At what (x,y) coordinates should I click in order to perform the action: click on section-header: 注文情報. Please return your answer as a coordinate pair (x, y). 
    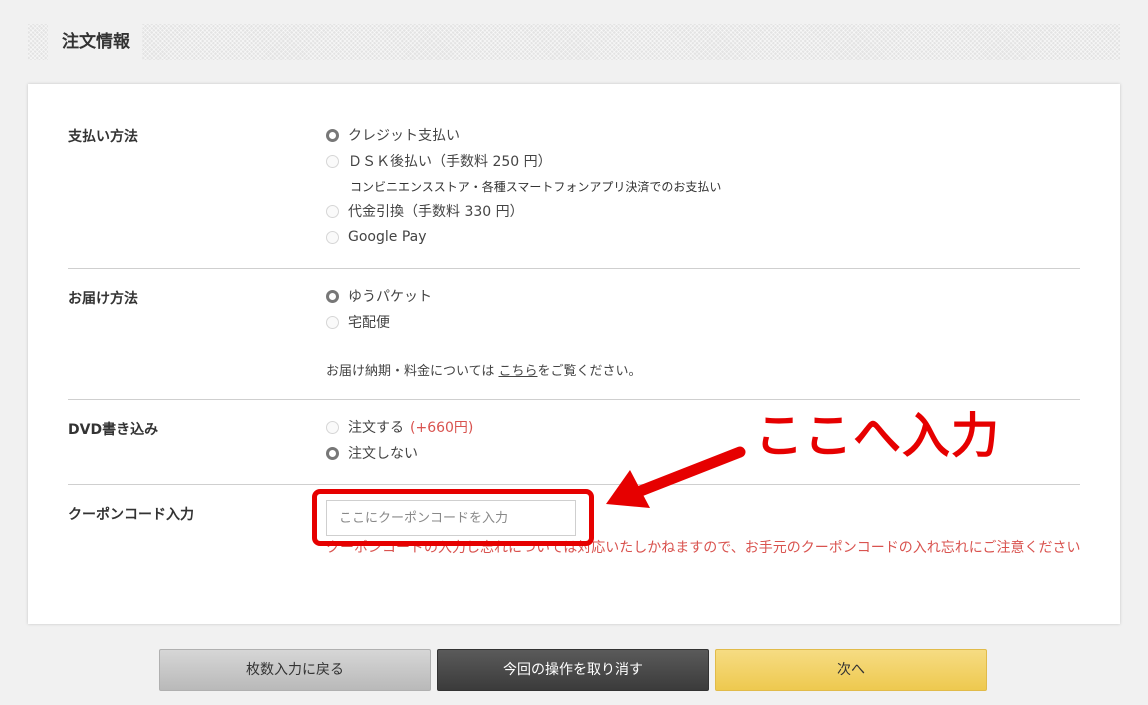
    Looking at the image, I should click on (574, 42).